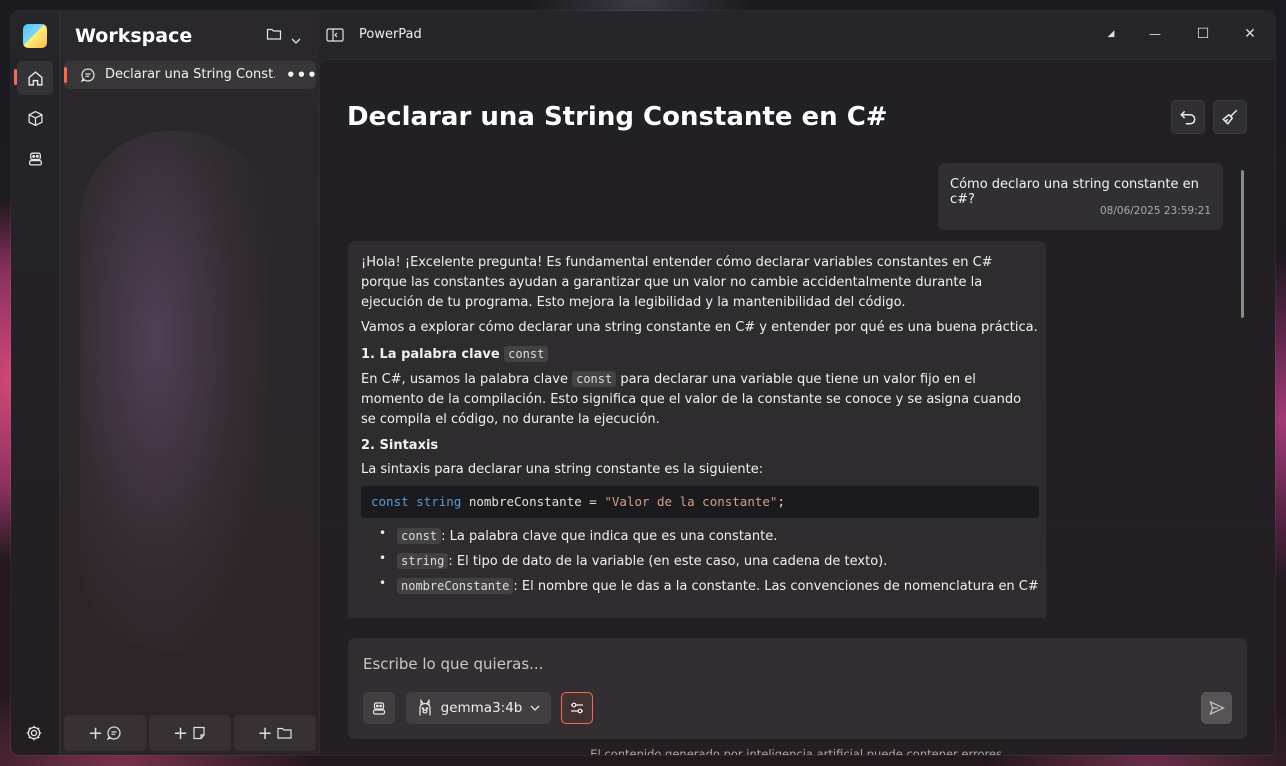  What do you see at coordinates (773, 664) in the screenshot?
I see `message-input` at bounding box center [773, 664].